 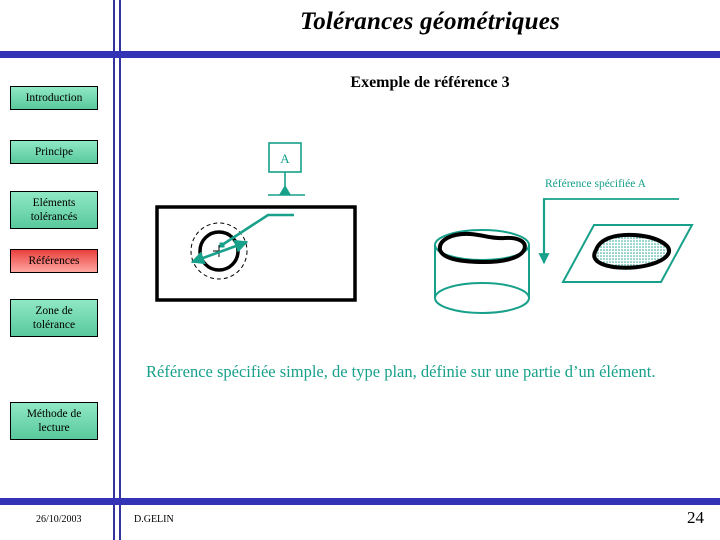 What do you see at coordinates (695, 517) in the screenshot?
I see `footer-page-number: 24` at bounding box center [695, 517].